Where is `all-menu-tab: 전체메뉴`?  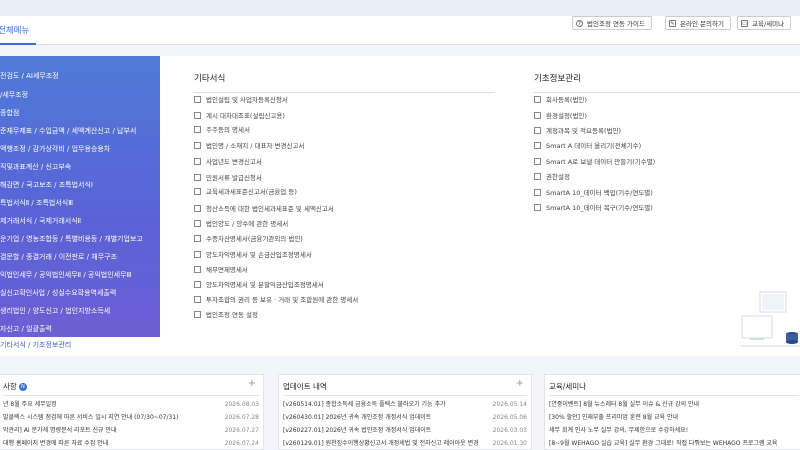 all-menu-tab: 전체메뉴 is located at coordinates (14, 30).